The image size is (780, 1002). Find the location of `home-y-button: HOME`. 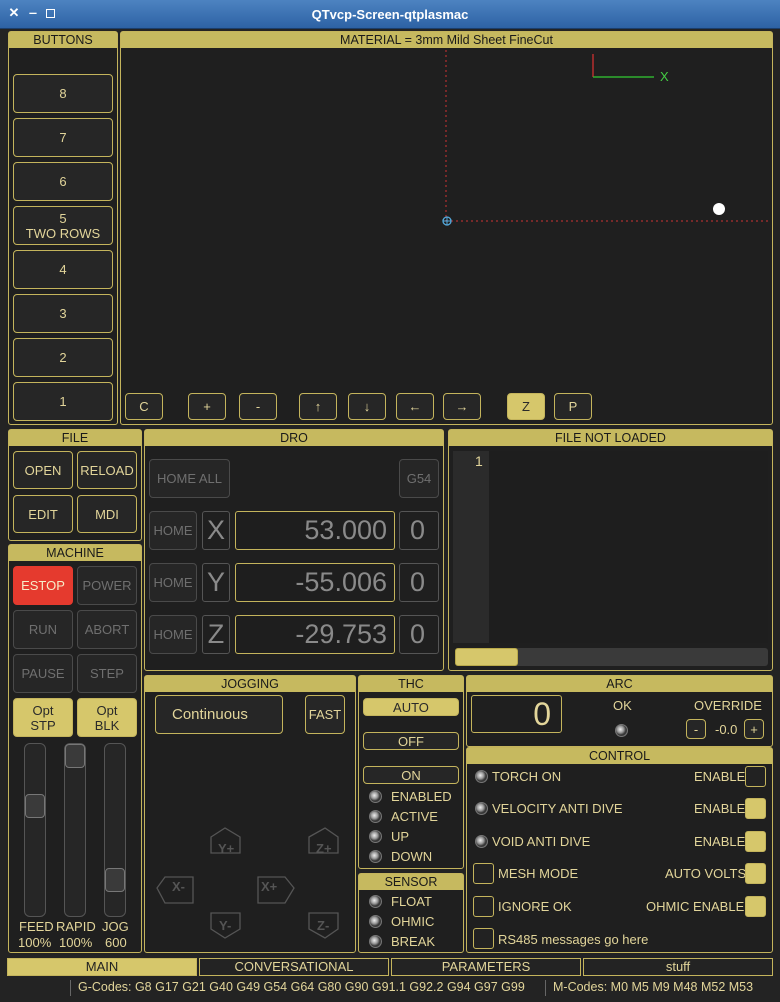

home-y-button: HOME is located at coordinates (173, 582).